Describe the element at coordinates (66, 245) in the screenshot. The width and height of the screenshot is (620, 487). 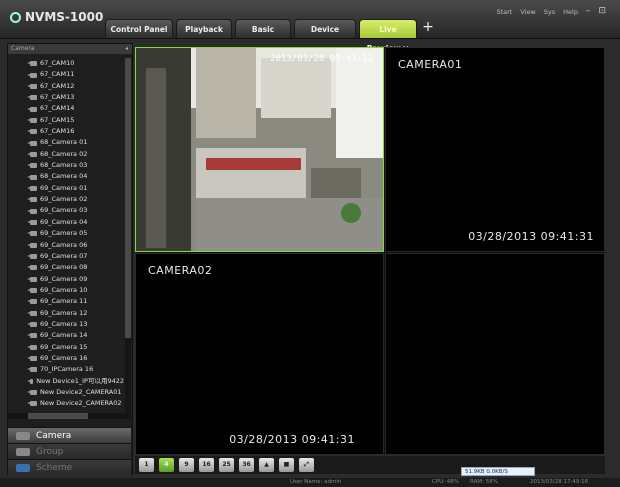
I see `tree-item-camera: 69_Camera 06` at that location.